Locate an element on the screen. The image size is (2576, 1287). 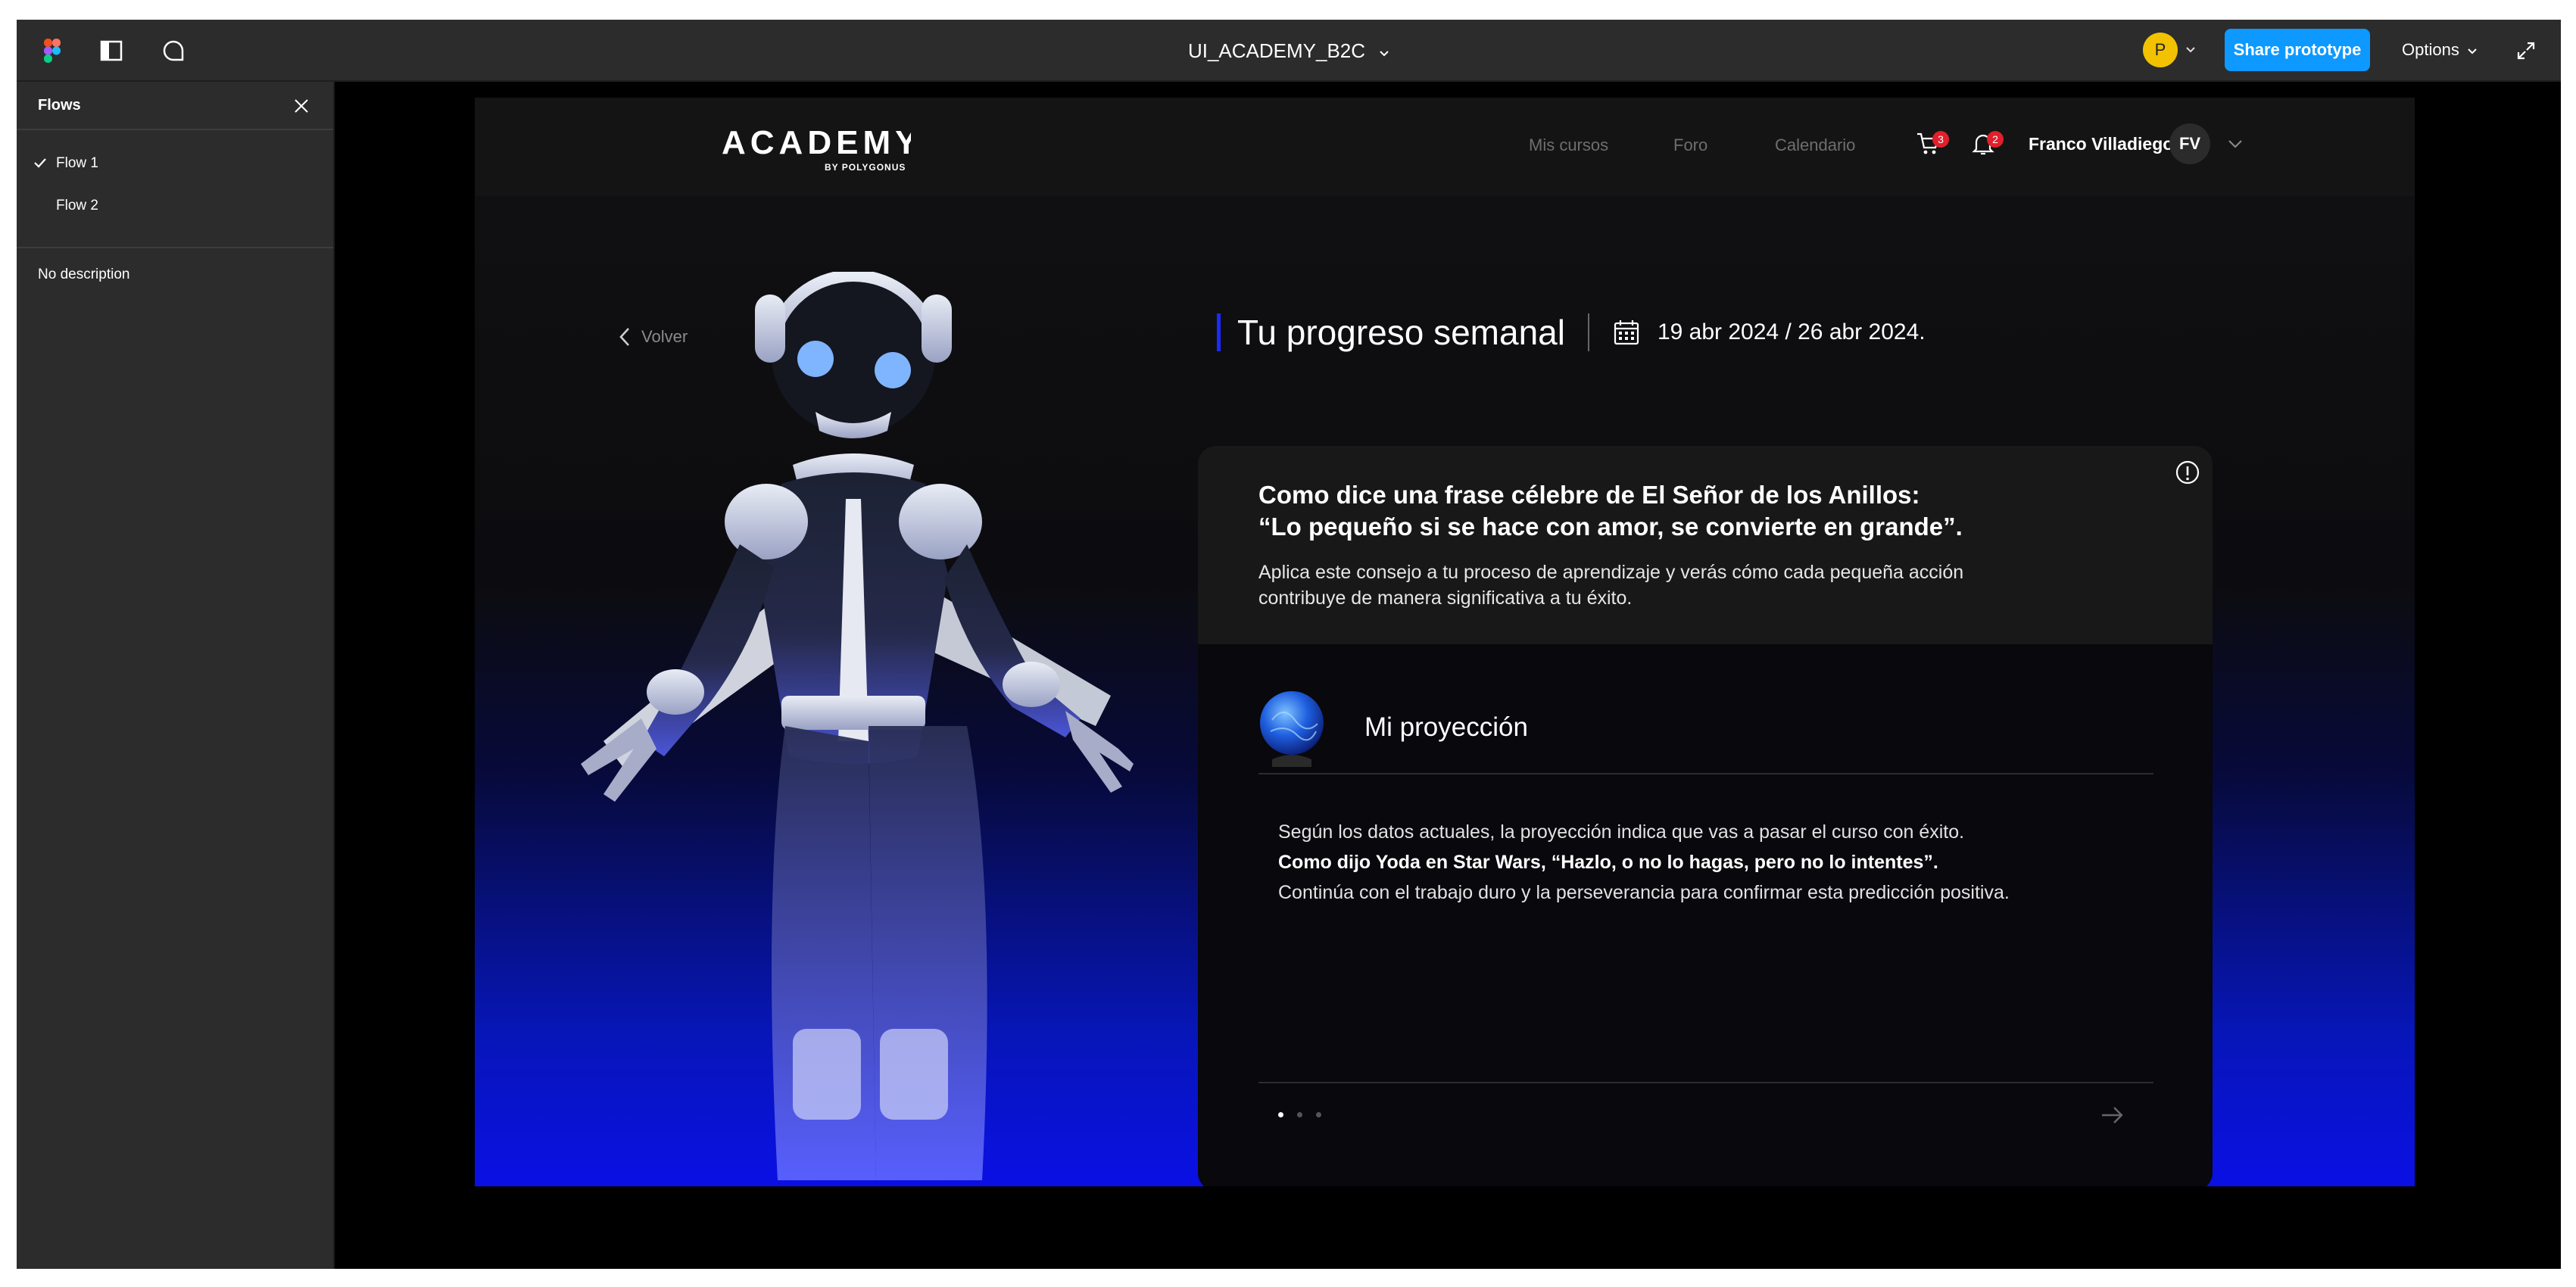
file-title-area: UI_ACADEMY_B2C is located at coordinates (1289, 51).